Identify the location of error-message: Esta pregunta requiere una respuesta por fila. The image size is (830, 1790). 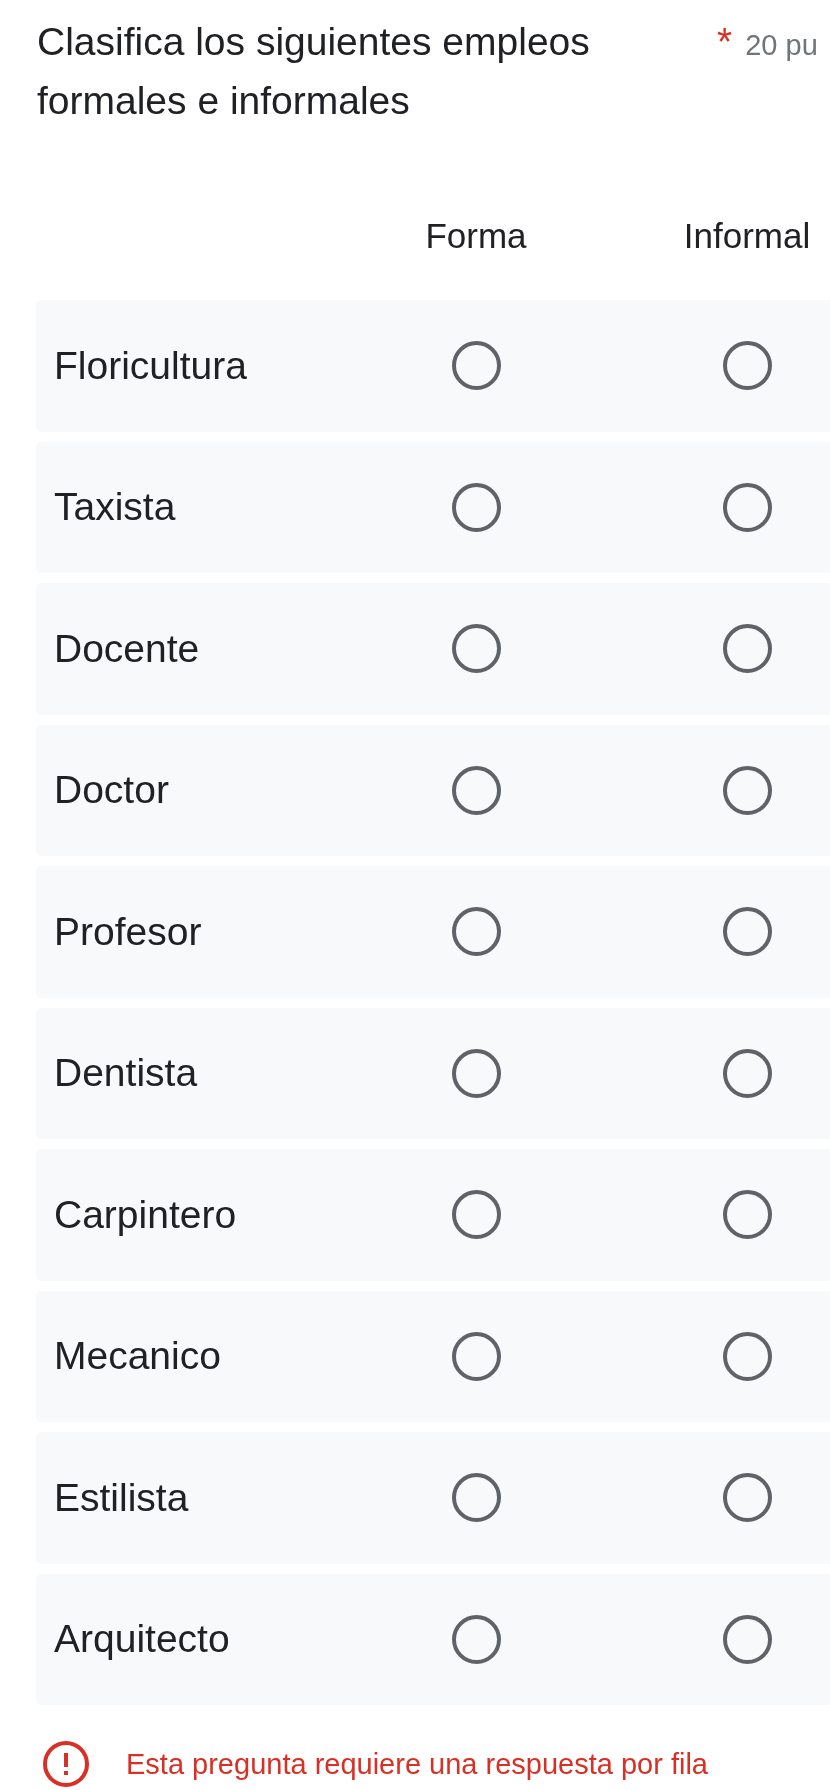
(417, 1764).